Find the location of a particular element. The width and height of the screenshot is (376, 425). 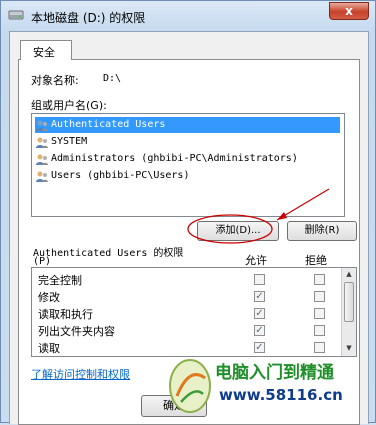

permission-name: 读取 is located at coordinates (49, 348).